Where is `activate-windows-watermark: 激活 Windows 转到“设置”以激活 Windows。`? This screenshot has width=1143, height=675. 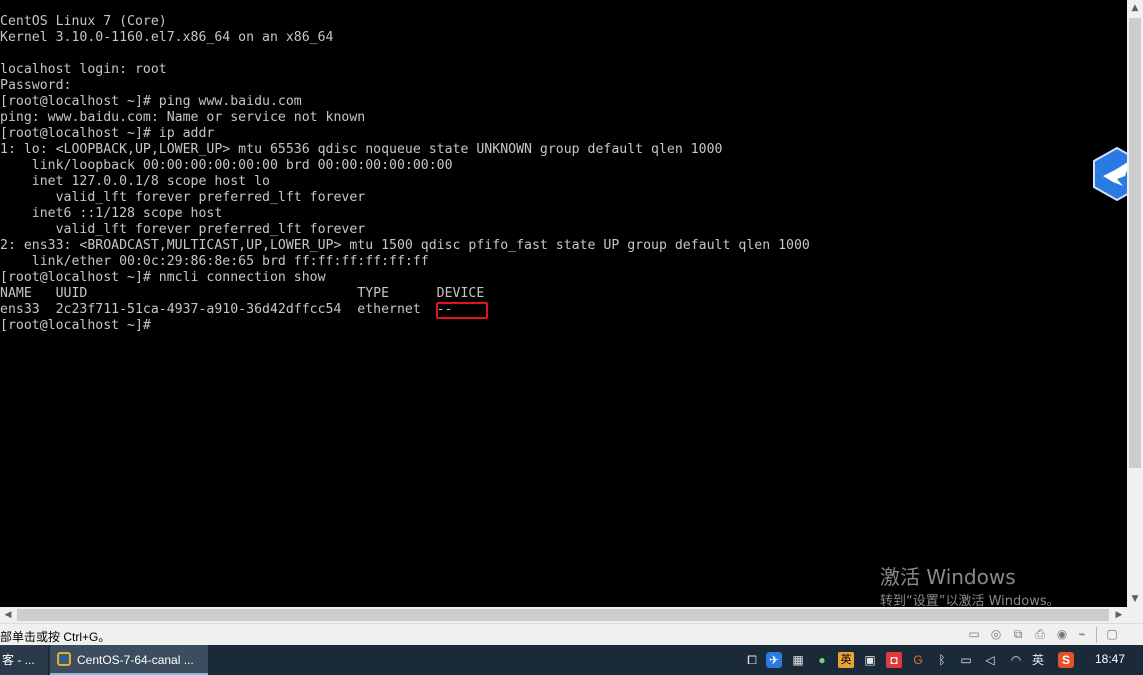 activate-windows-watermark: 激活 Windows 转到“设置”以激活 Windows。 is located at coordinates (970, 586).